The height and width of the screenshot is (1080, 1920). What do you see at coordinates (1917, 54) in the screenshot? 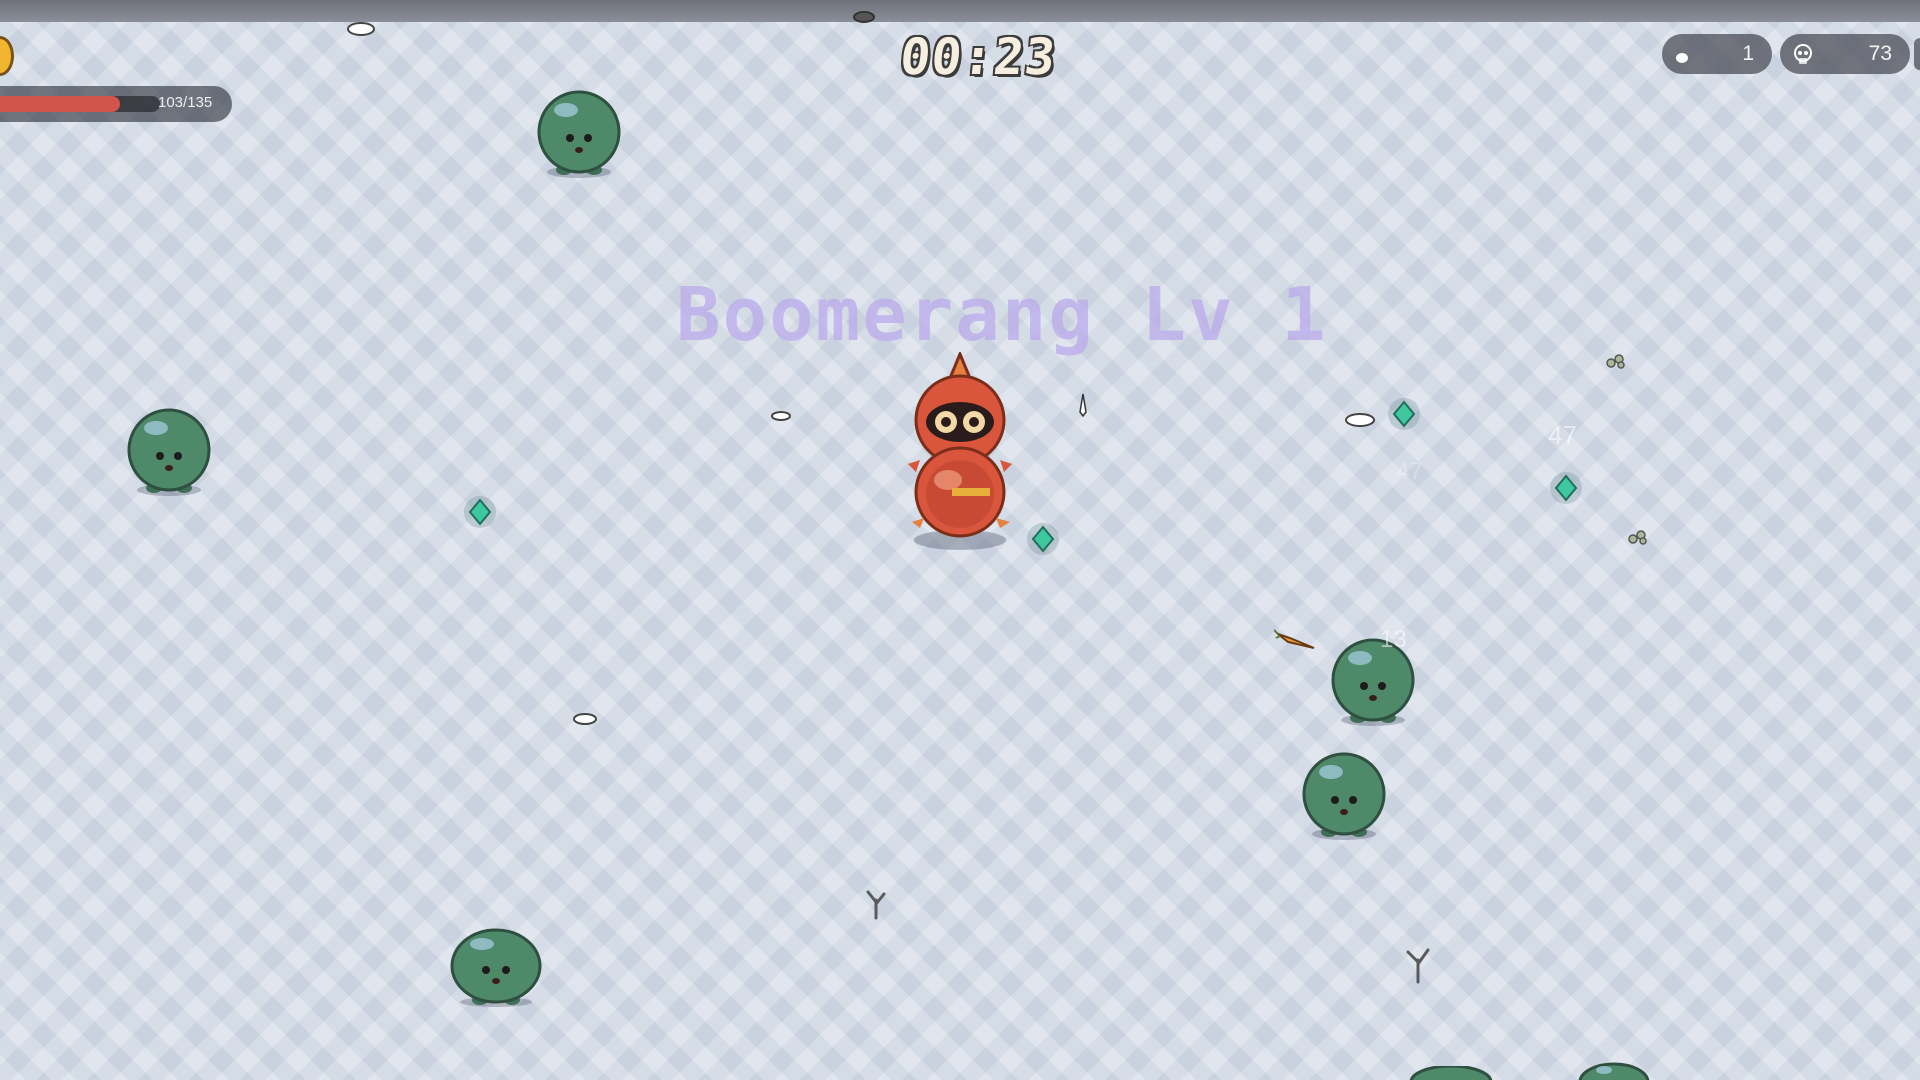
I see `extra-counter-edge` at bounding box center [1917, 54].